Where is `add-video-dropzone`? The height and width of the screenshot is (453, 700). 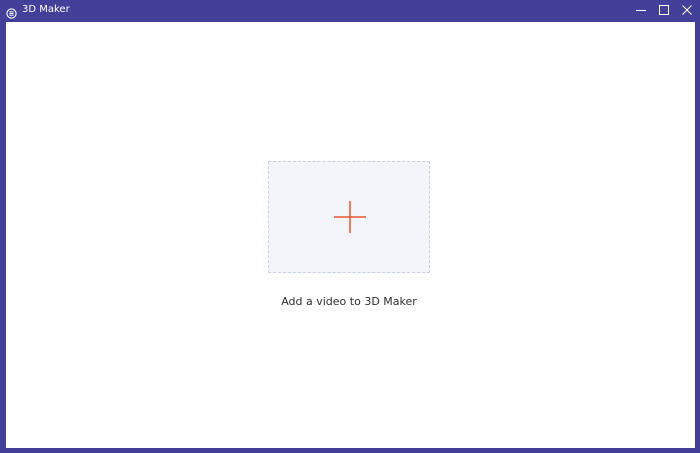
add-video-dropzone is located at coordinates (349, 217).